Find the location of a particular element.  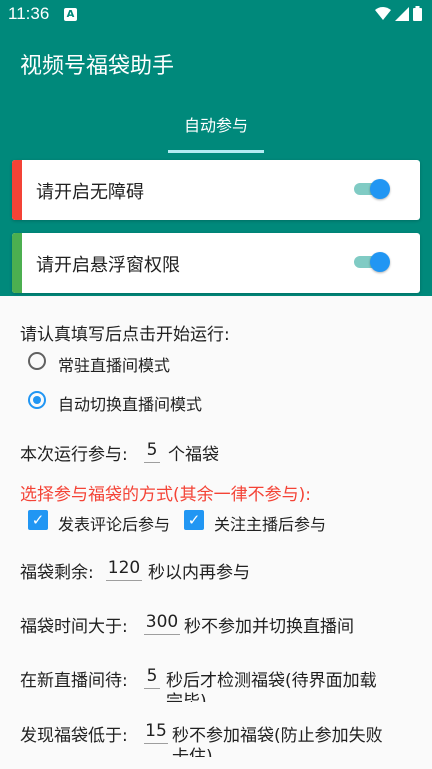

status-icons is located at coordinates (398, 13).